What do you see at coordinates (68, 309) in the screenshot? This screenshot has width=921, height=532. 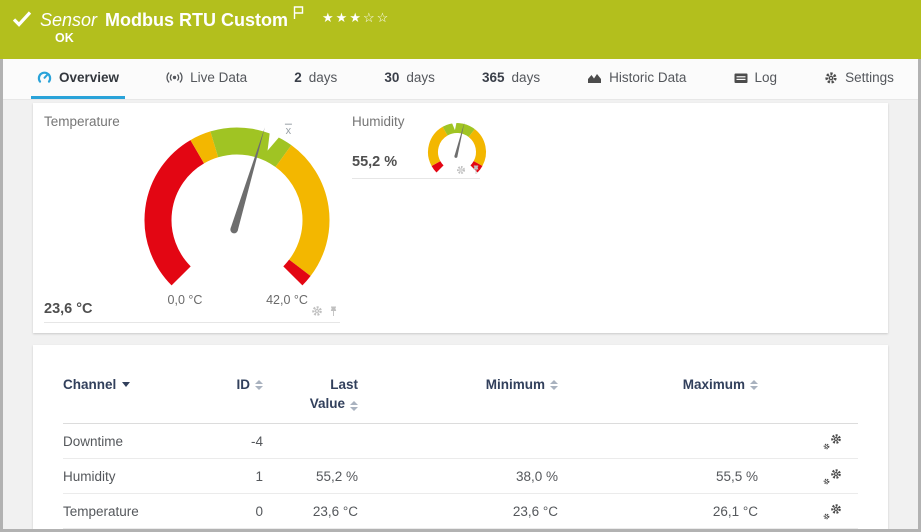 I see `gauge-value: 23,6 °C` at bounding box center [68, 309].